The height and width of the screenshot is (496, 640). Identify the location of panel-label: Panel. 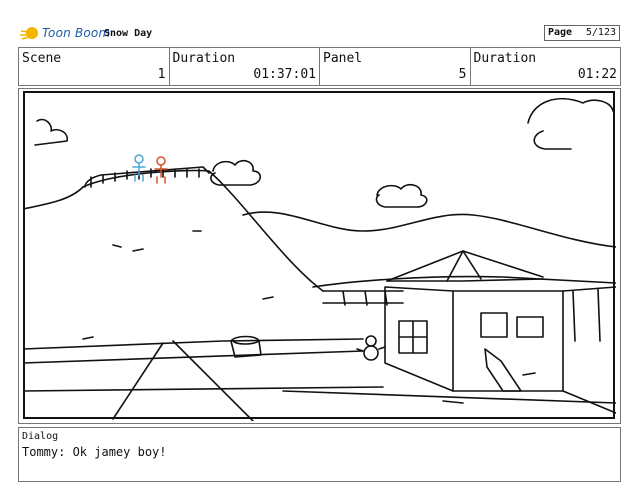
(343, 58).